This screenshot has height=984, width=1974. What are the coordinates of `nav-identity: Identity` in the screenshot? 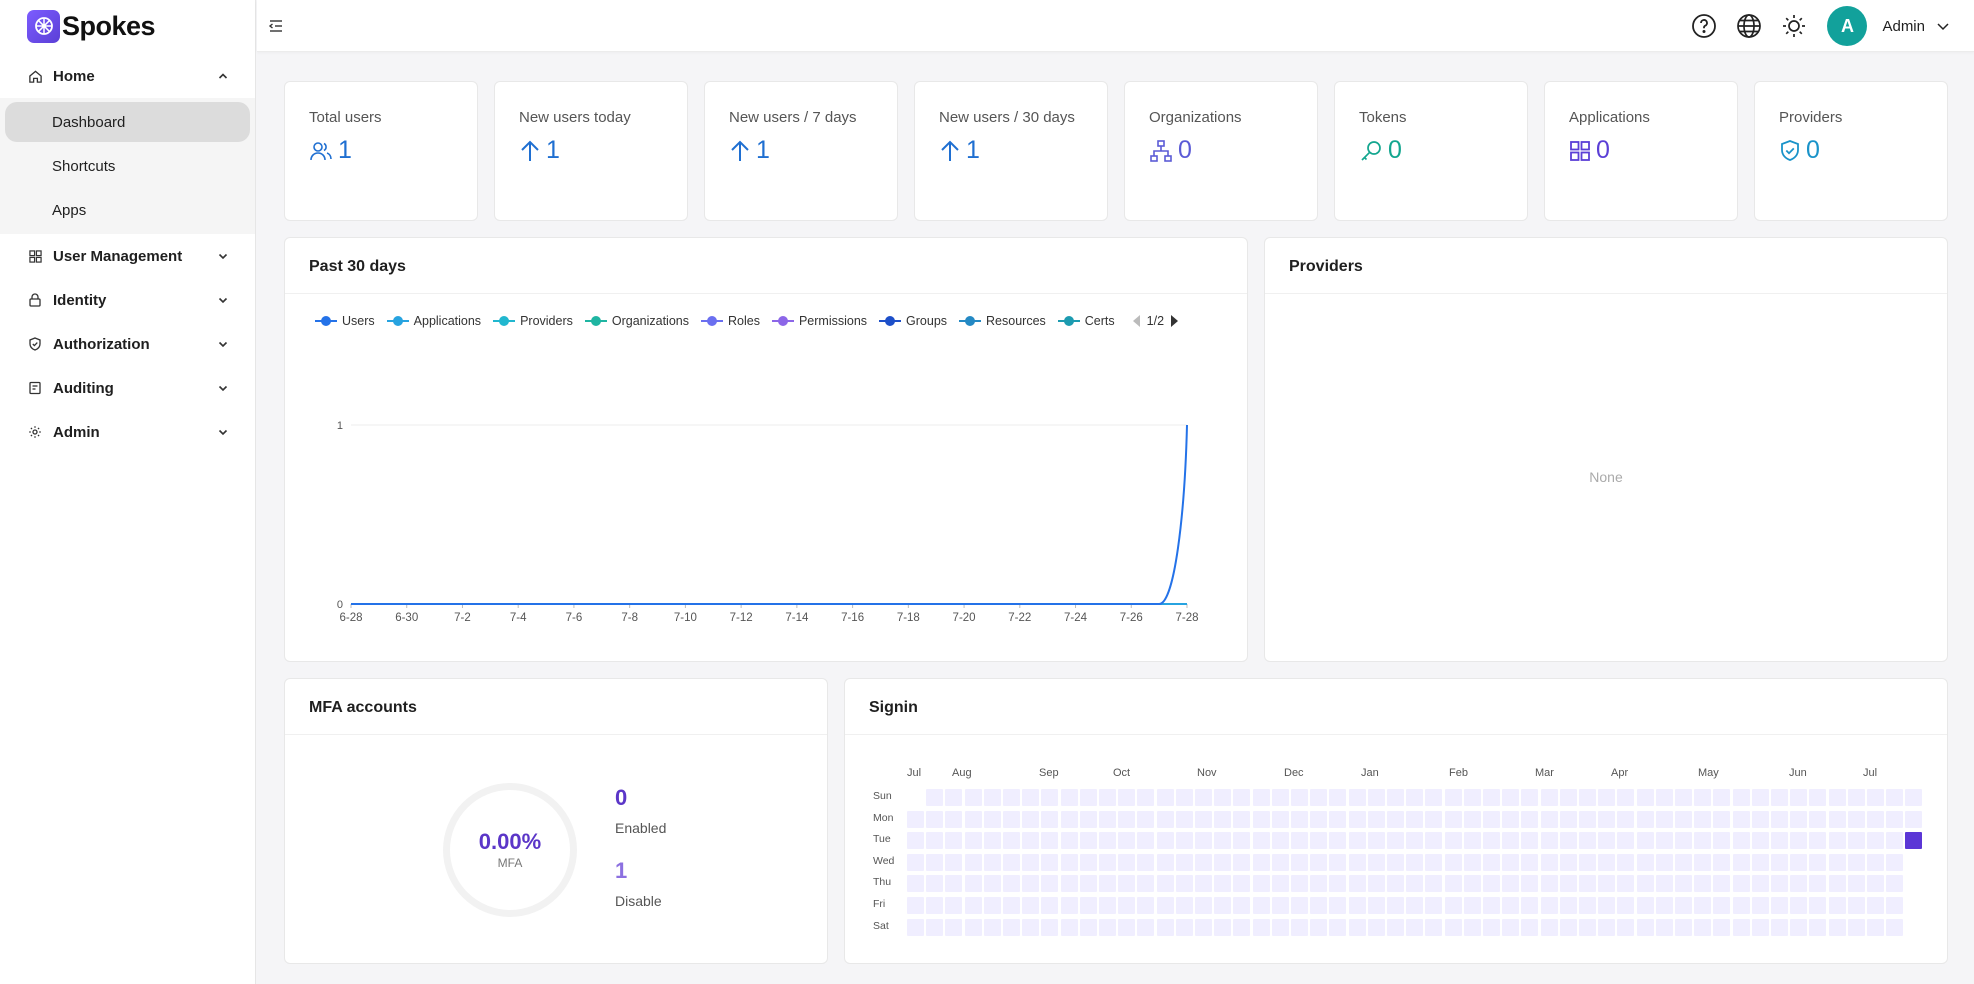 It's located at (127, 300).